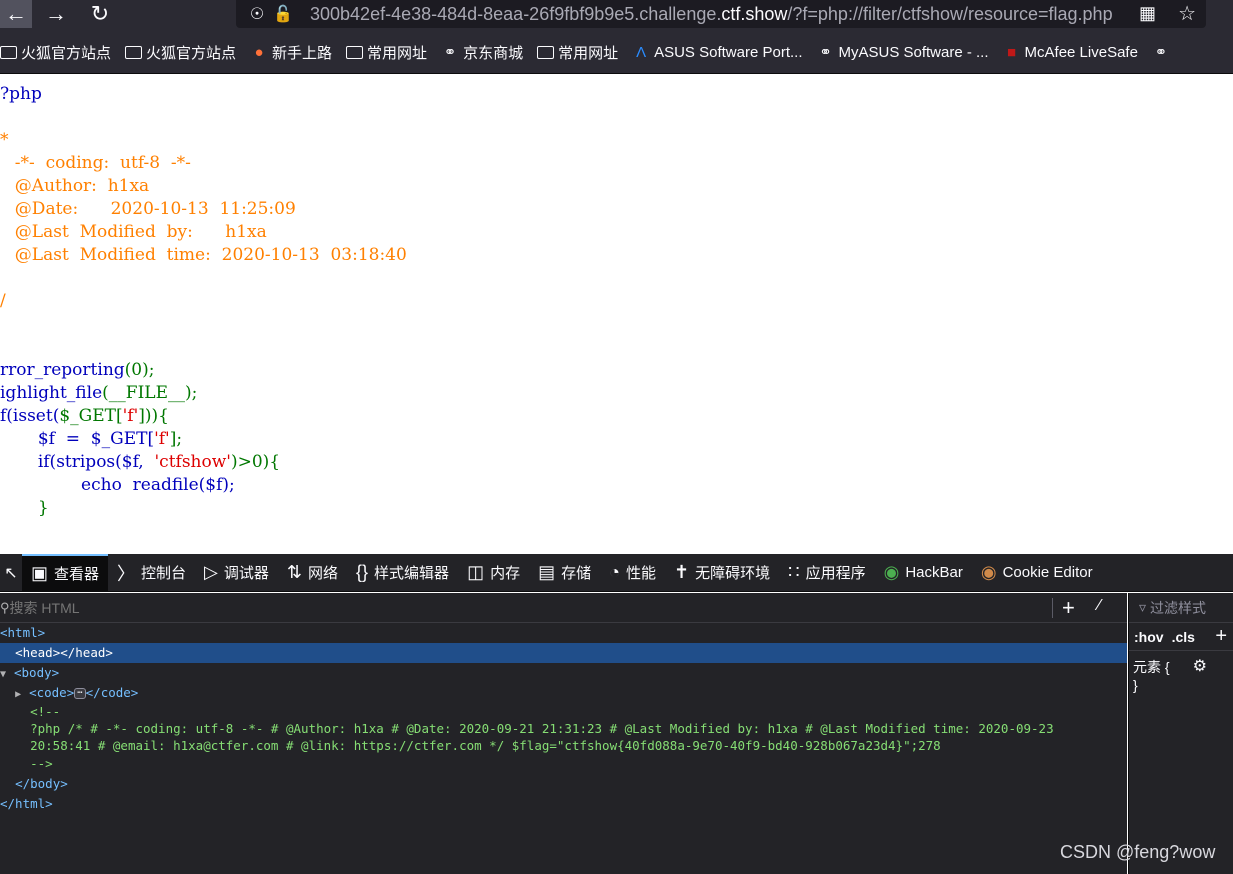 The width and height of the screenshot is (1233, 874). Describe the element at coordinates (459, 607) in the screenshot. I see `search-html-input` at that location.